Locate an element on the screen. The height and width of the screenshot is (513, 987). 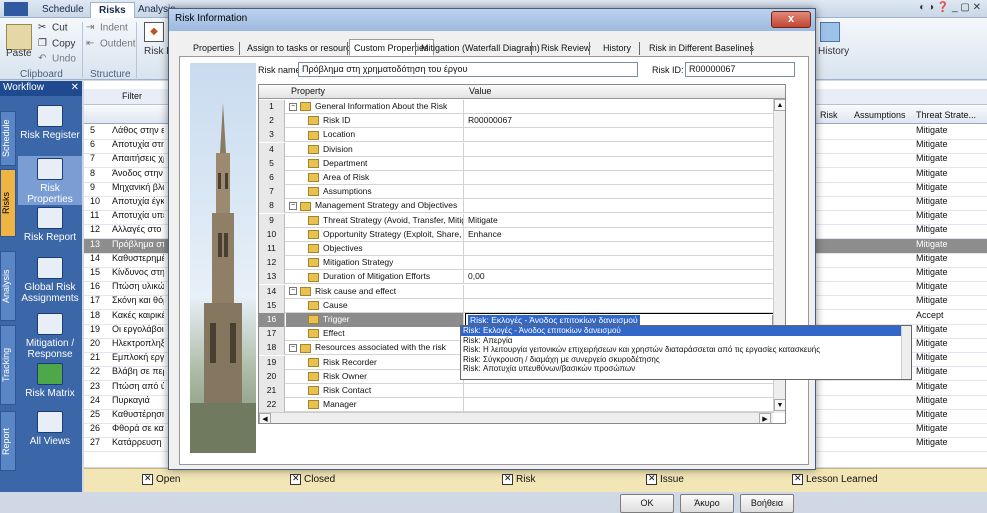
property-row: 21 Risk Contact is located at coordinates (522, 391).